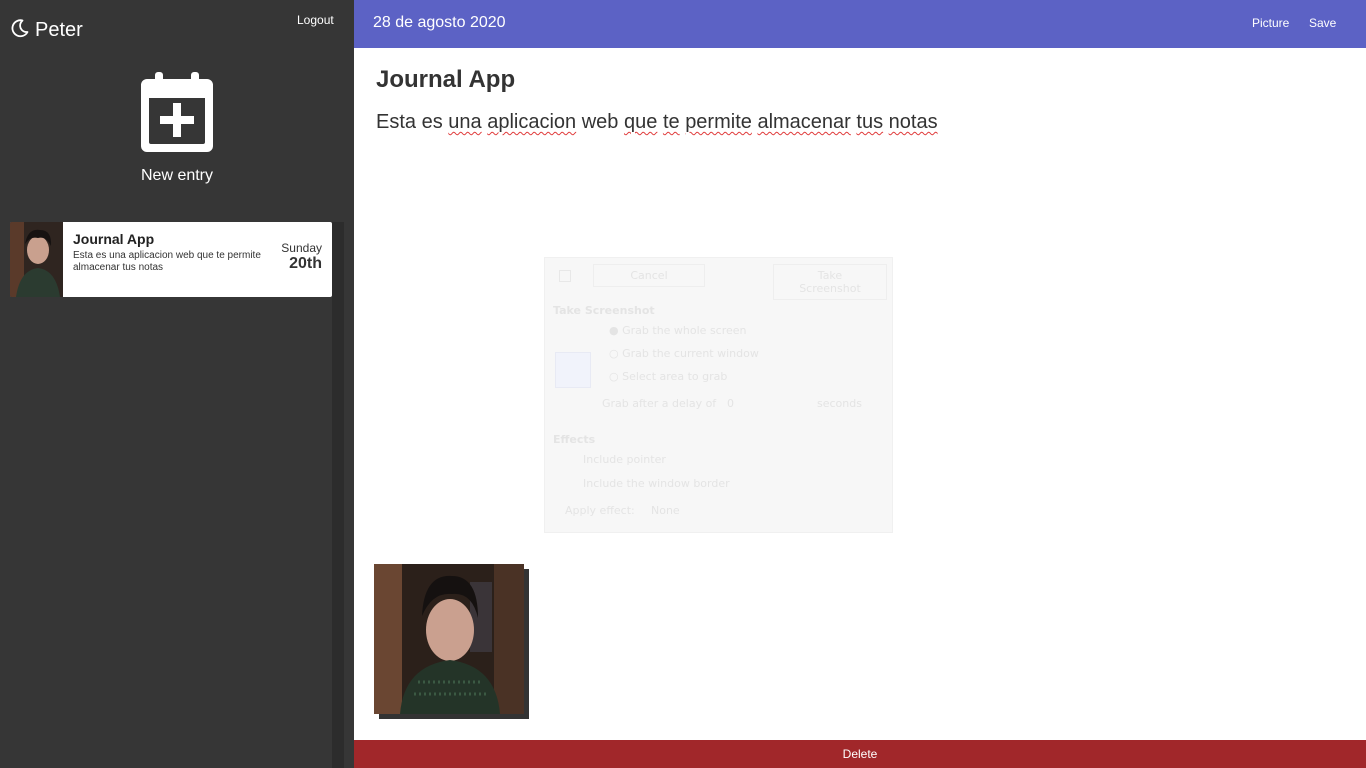 The width and height of the screenshot is (1366, 768). What do you see at coordinates (177, 113) in the screenshot?
I see `calendar-plus-icon` at bounding box center [177, 113].